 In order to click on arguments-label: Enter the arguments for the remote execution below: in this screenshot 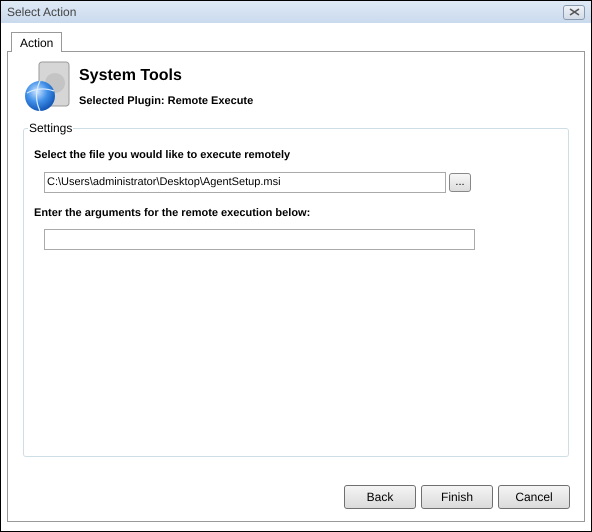, I will do `click(173, 213)`.